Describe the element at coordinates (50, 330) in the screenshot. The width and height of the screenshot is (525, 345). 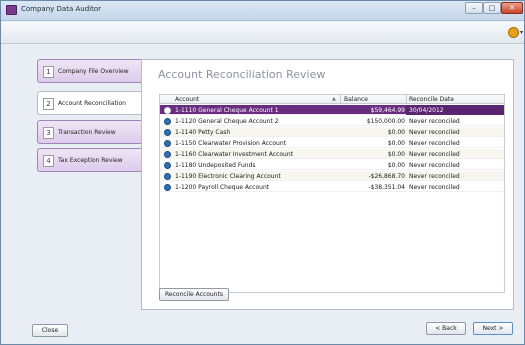
I see `close-button: Close` at that location.